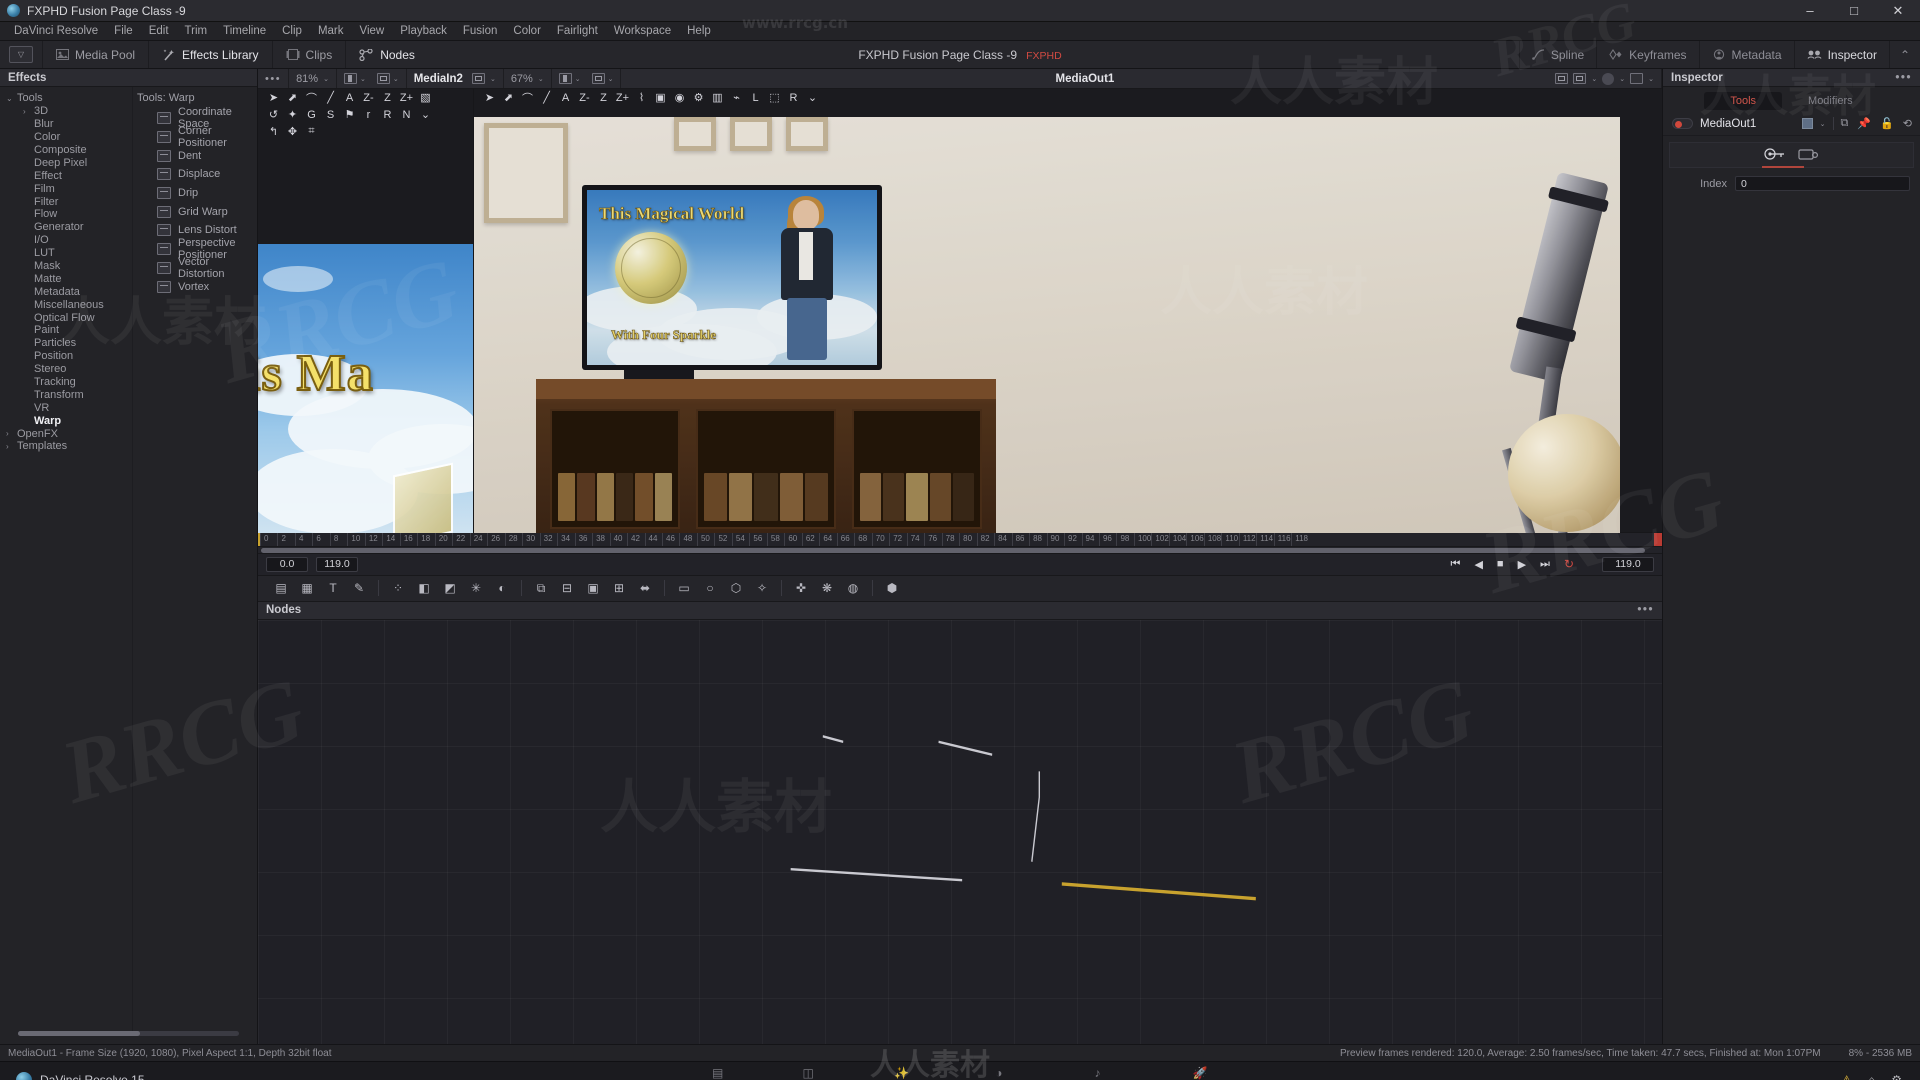 This screenshot has width=1920, height=1080. What do you see at coordinates (425, 97) in the screenshot?
I see `region-tool-icon: ▧` at bounding box center [425, 97].